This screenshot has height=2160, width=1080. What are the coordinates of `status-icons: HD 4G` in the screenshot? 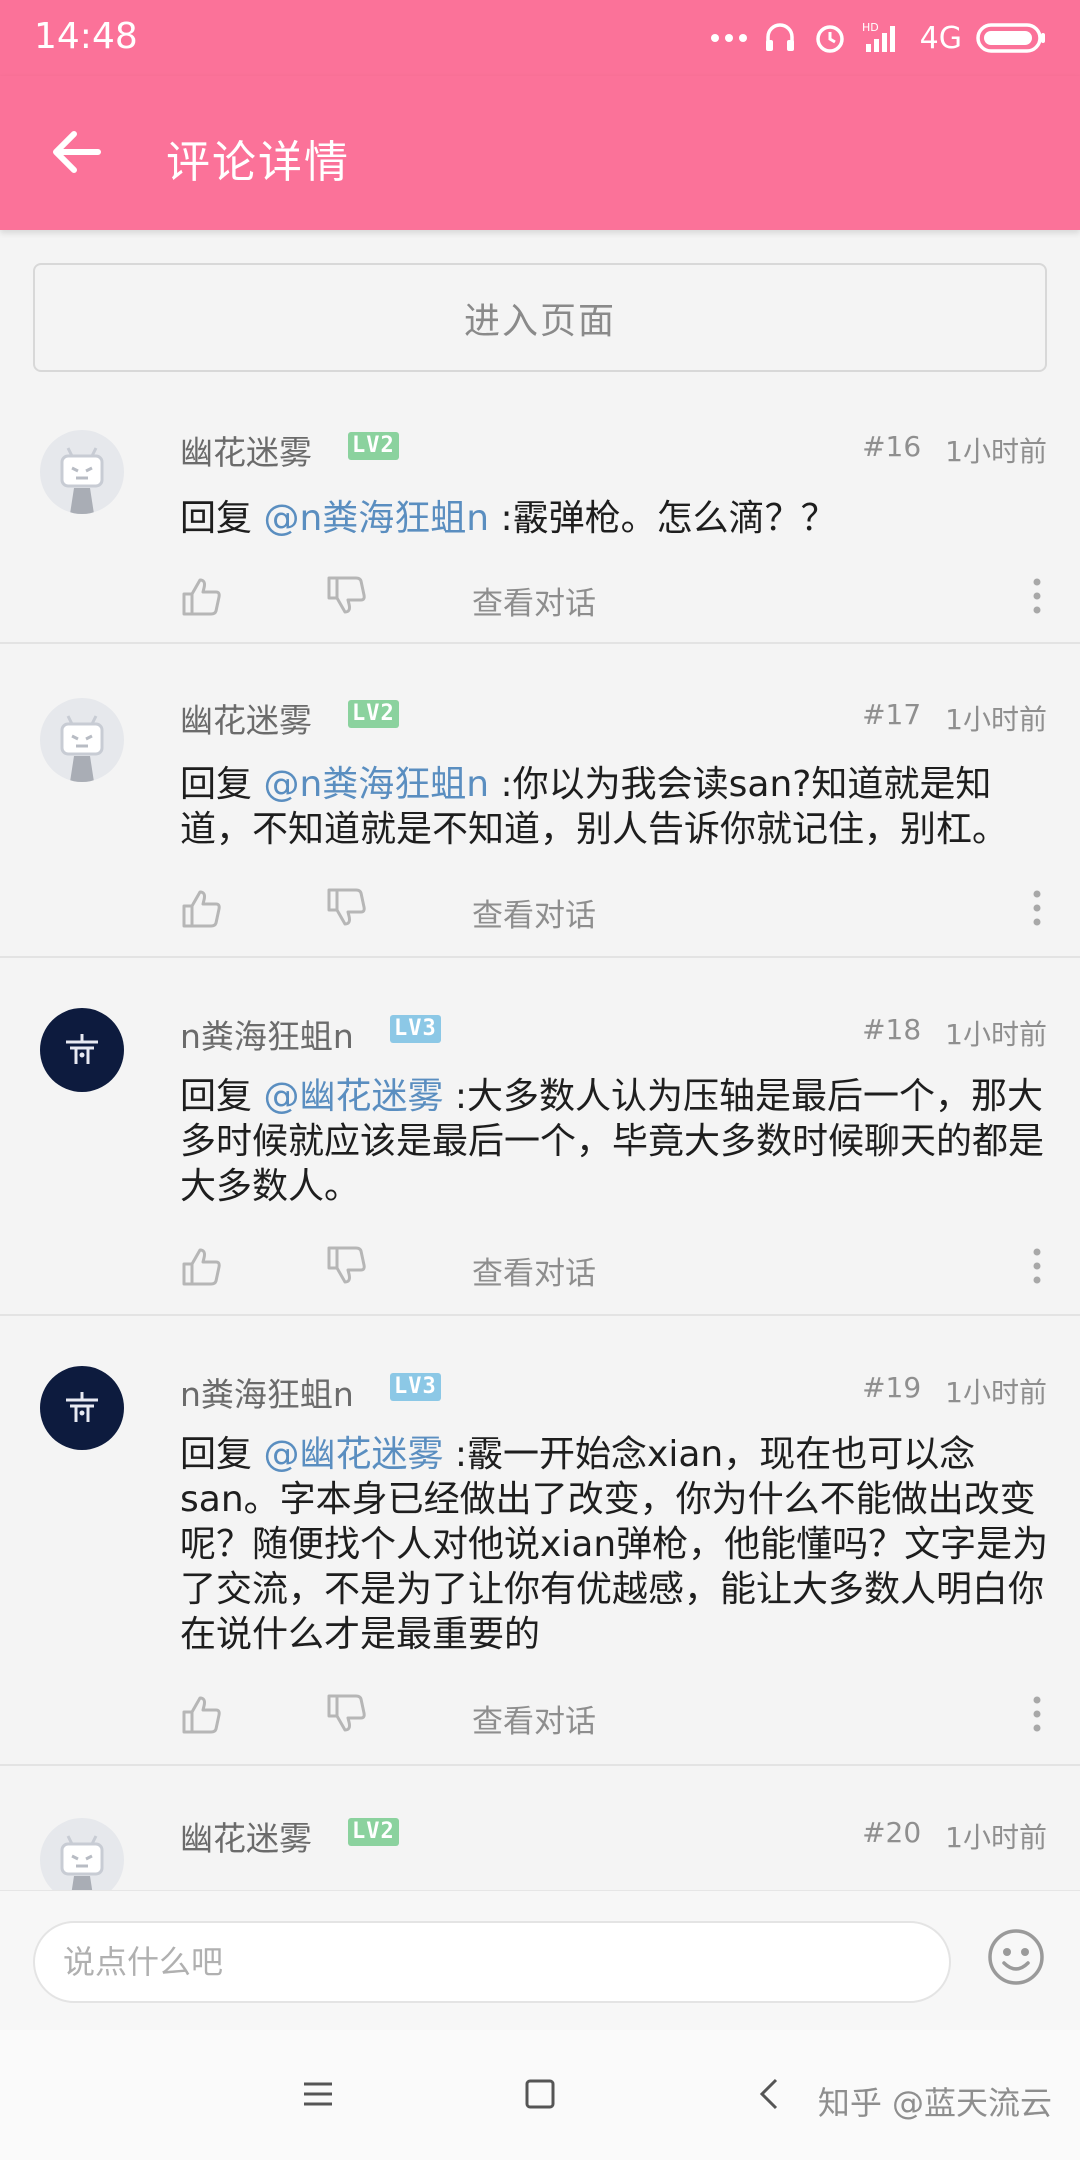 It's located at (878, 38).